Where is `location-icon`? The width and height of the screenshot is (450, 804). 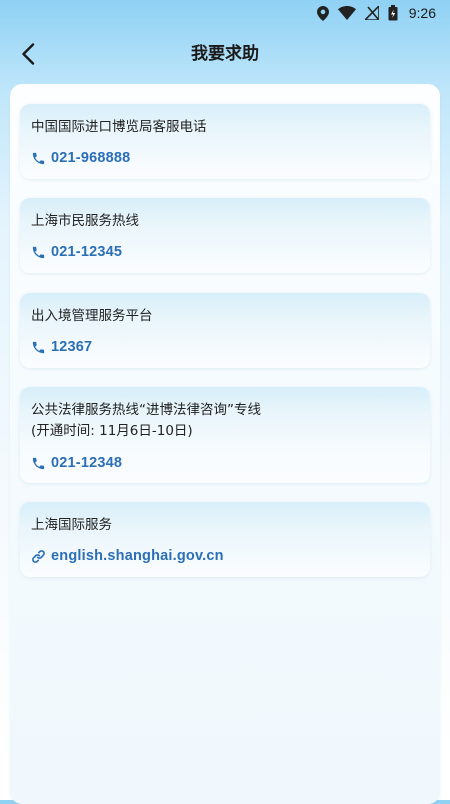
location-icon is located at coordinates (322, 13).